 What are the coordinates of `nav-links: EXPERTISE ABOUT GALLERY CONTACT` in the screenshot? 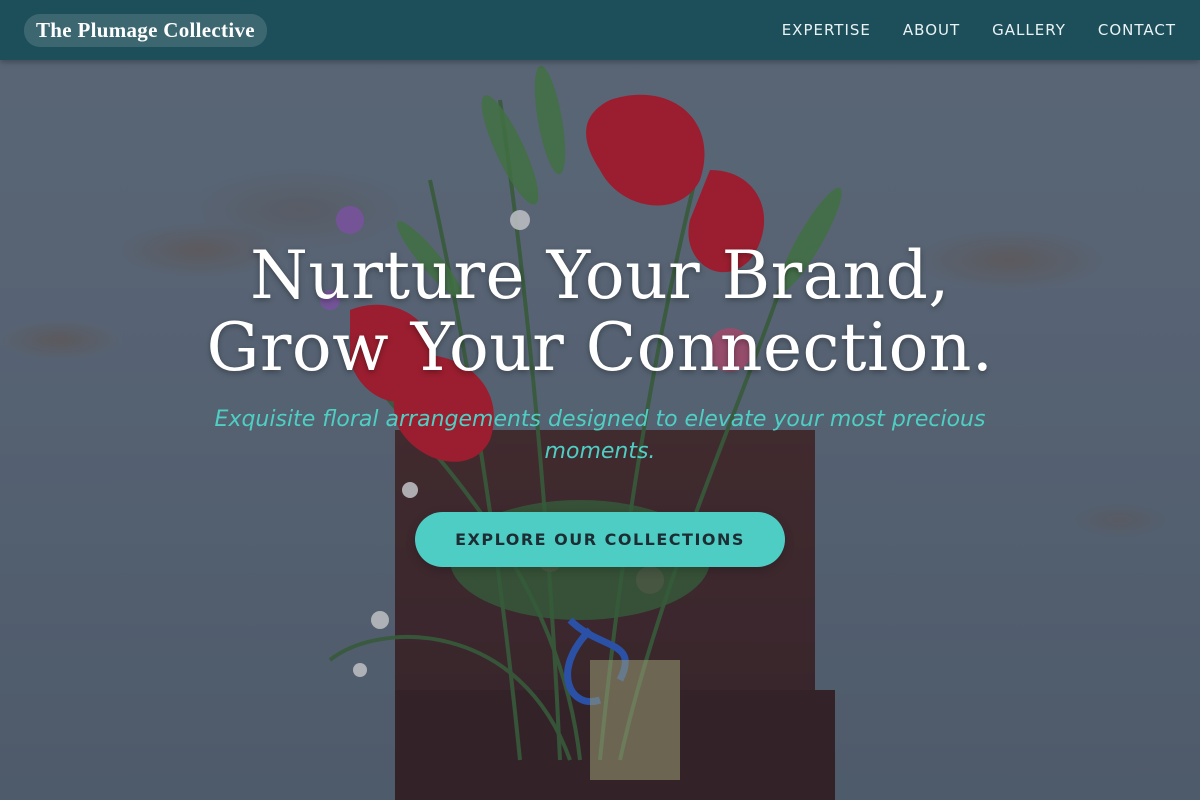 It's located at (979, 30).